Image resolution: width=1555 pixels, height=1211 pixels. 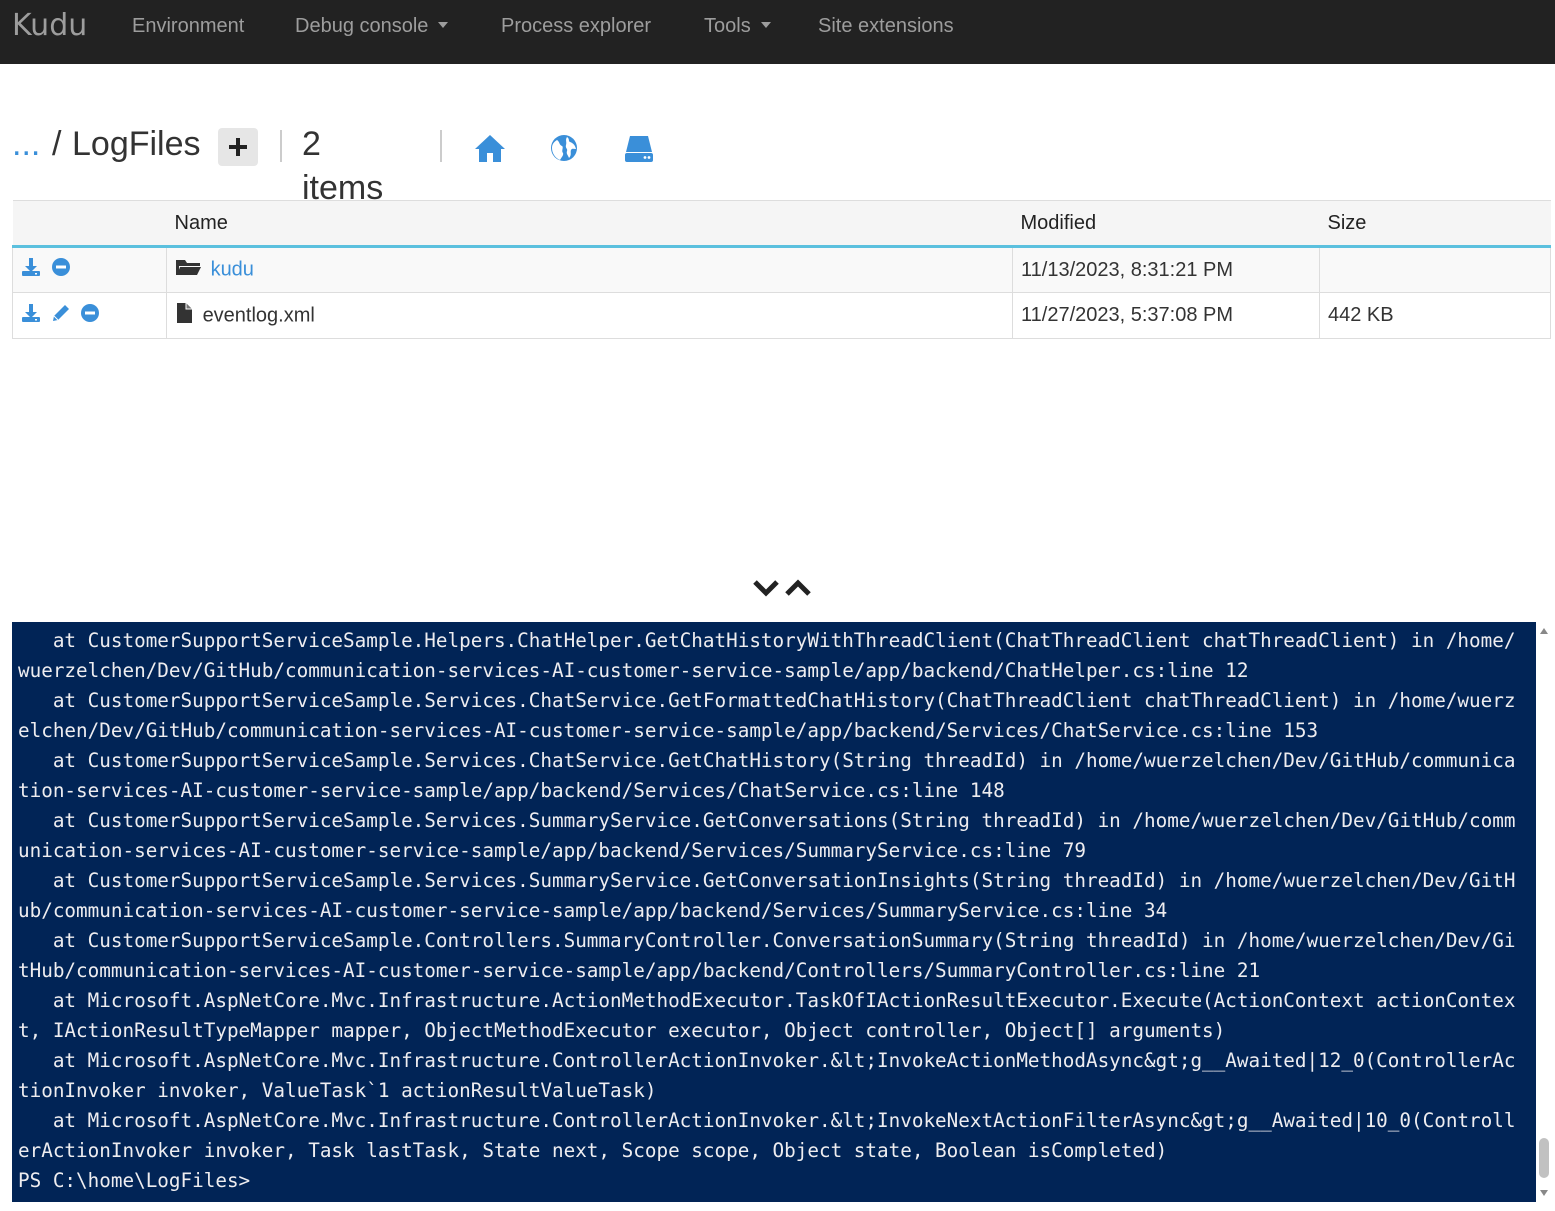 What do you see at coordinates (343, 166) in the screenshot?
I see `item-count: 2 items` at bounding box center [343, 166].